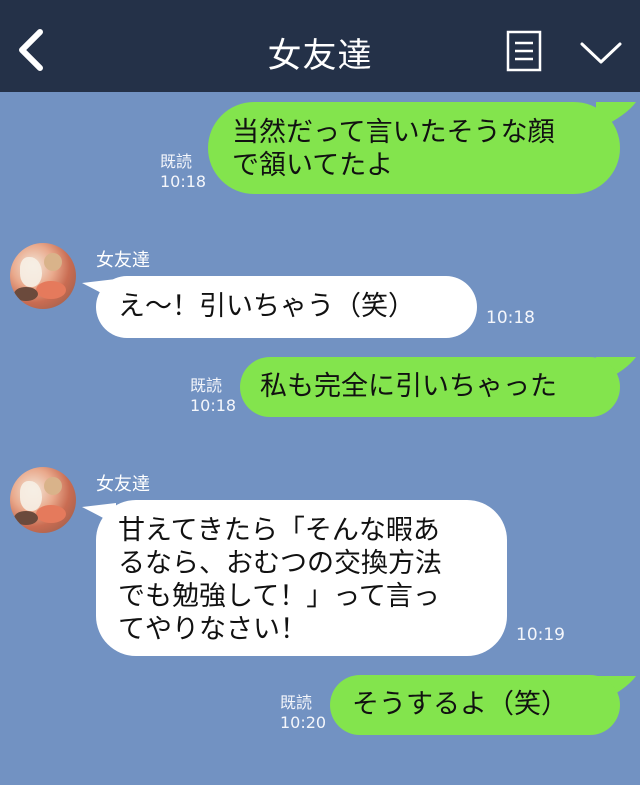  Describe the element at coordinates (313, 165) in the screenshot. I see `message-line: で頷いてたよ` at that location.